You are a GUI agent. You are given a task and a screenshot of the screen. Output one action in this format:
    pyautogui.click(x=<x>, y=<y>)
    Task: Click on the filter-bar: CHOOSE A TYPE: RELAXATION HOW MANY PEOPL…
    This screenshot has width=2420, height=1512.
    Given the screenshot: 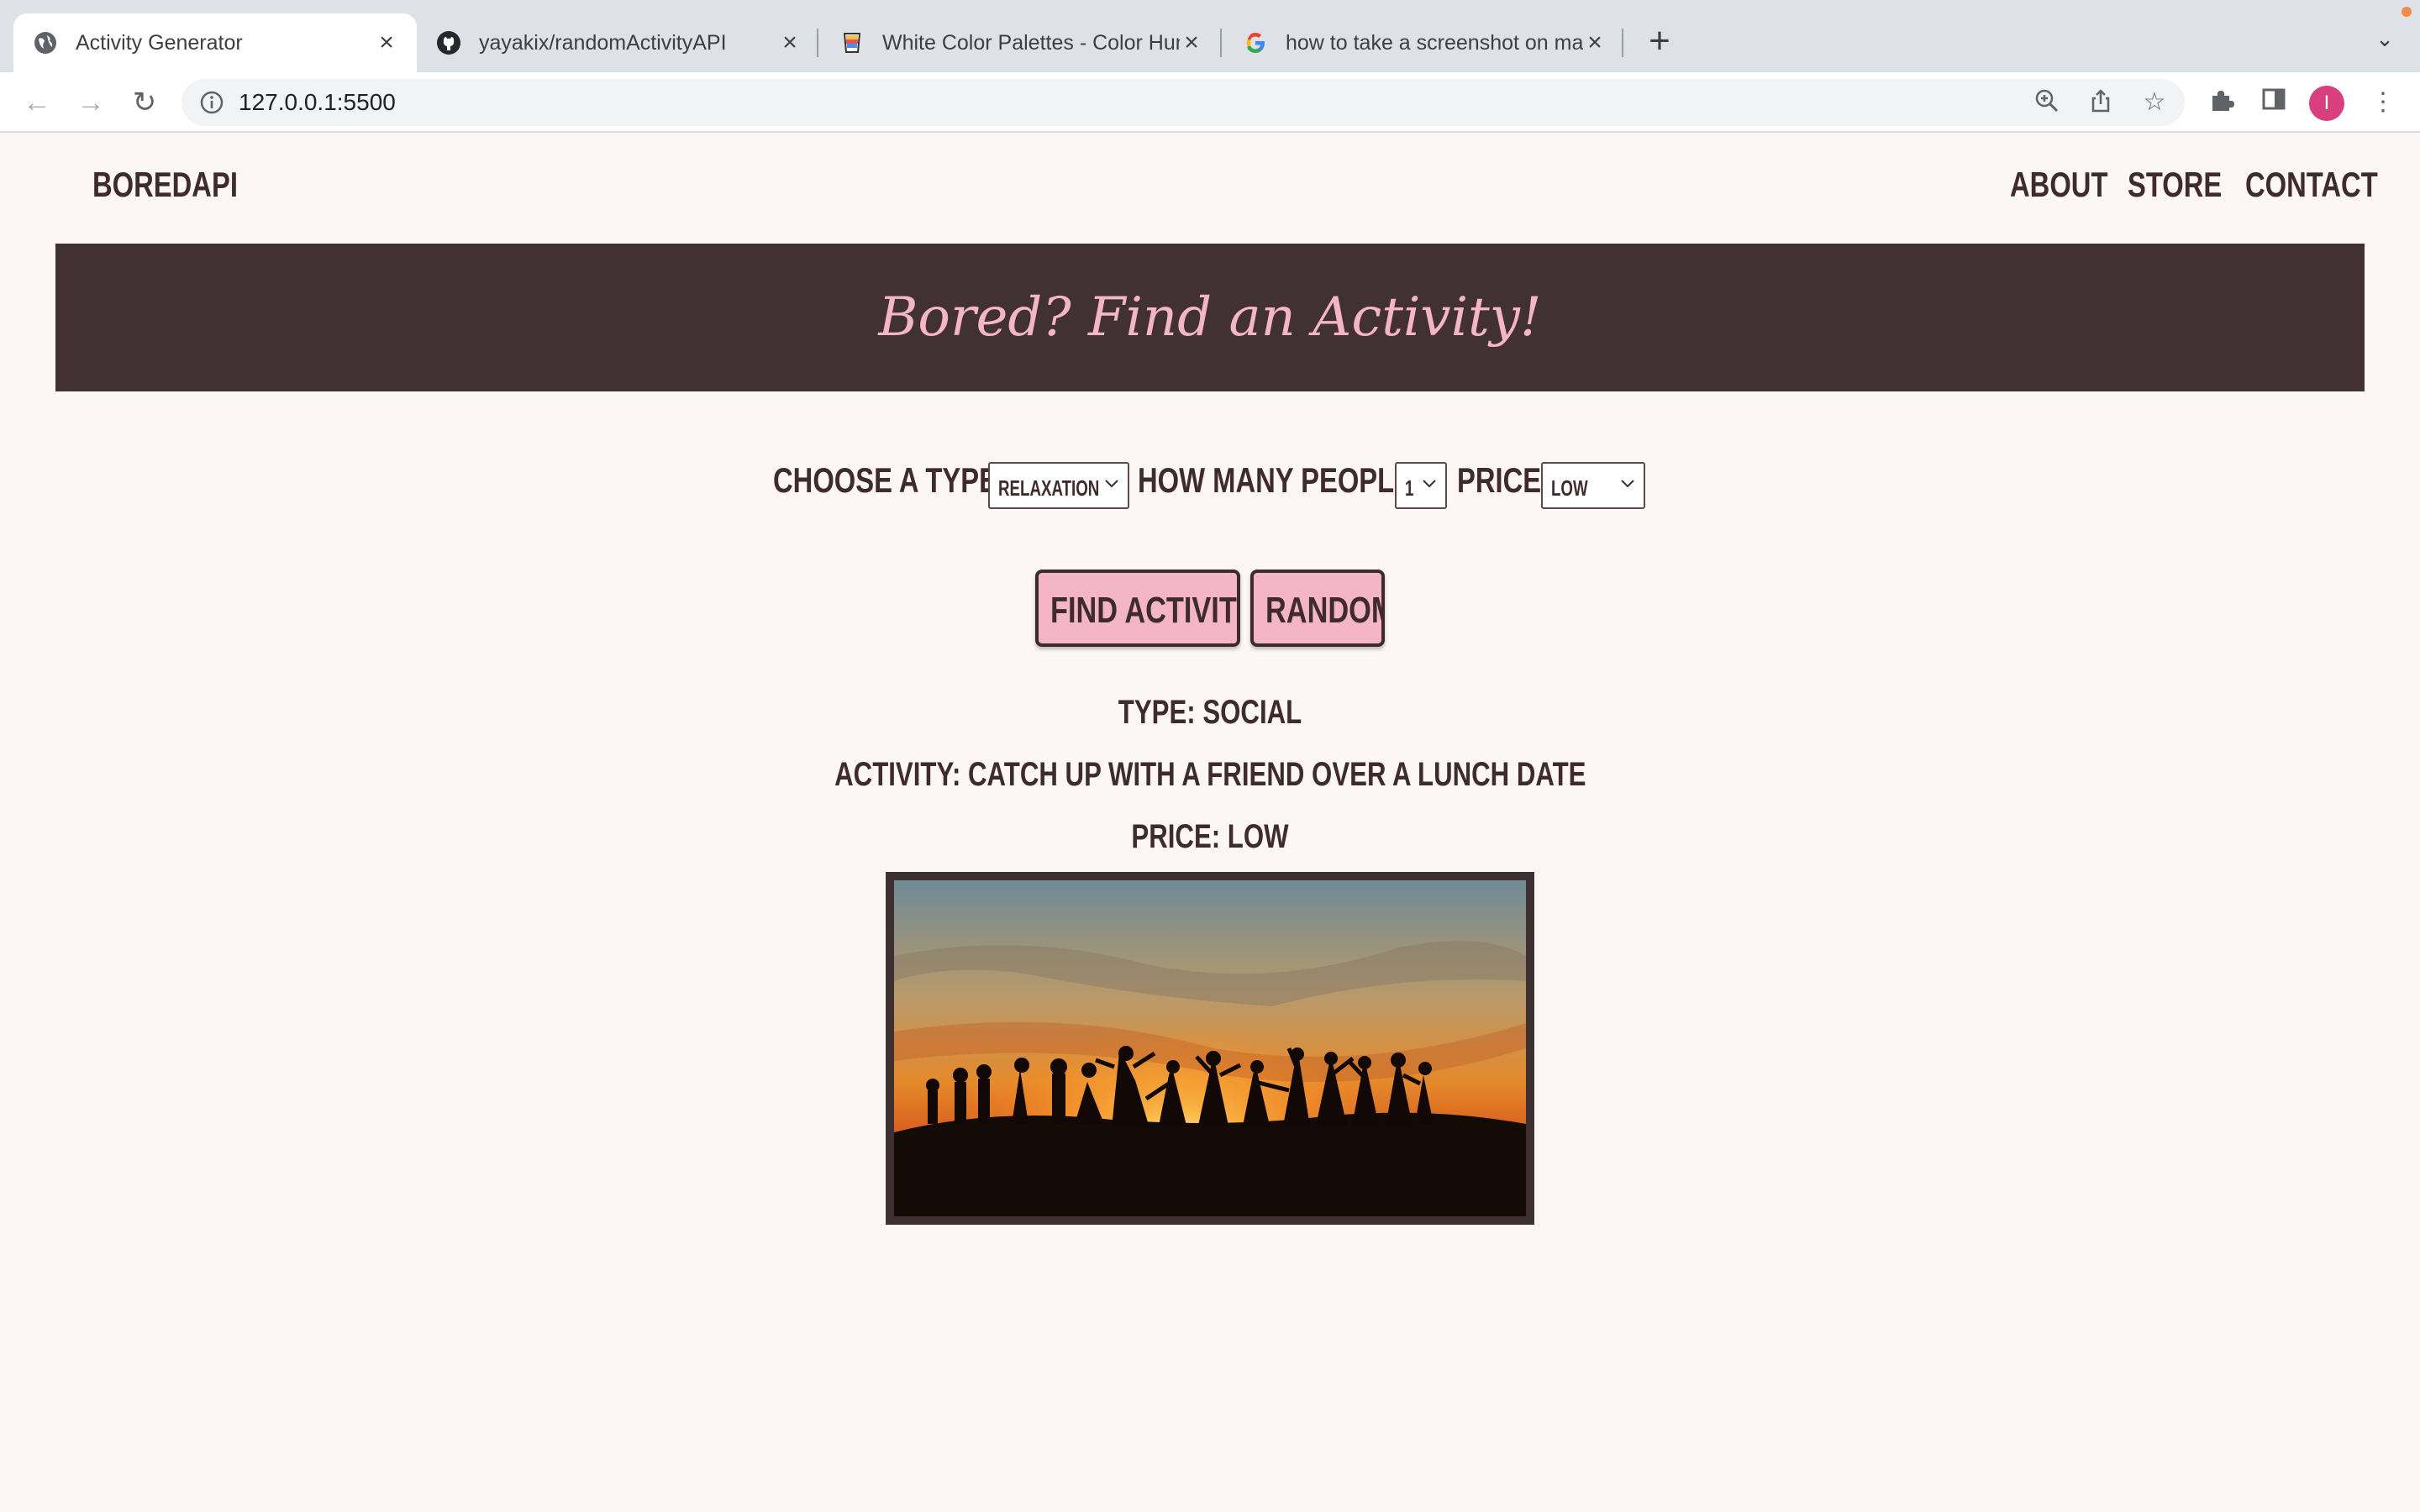 What is the action you would take?
    pyautogui.click(x=1210, y=481)
    